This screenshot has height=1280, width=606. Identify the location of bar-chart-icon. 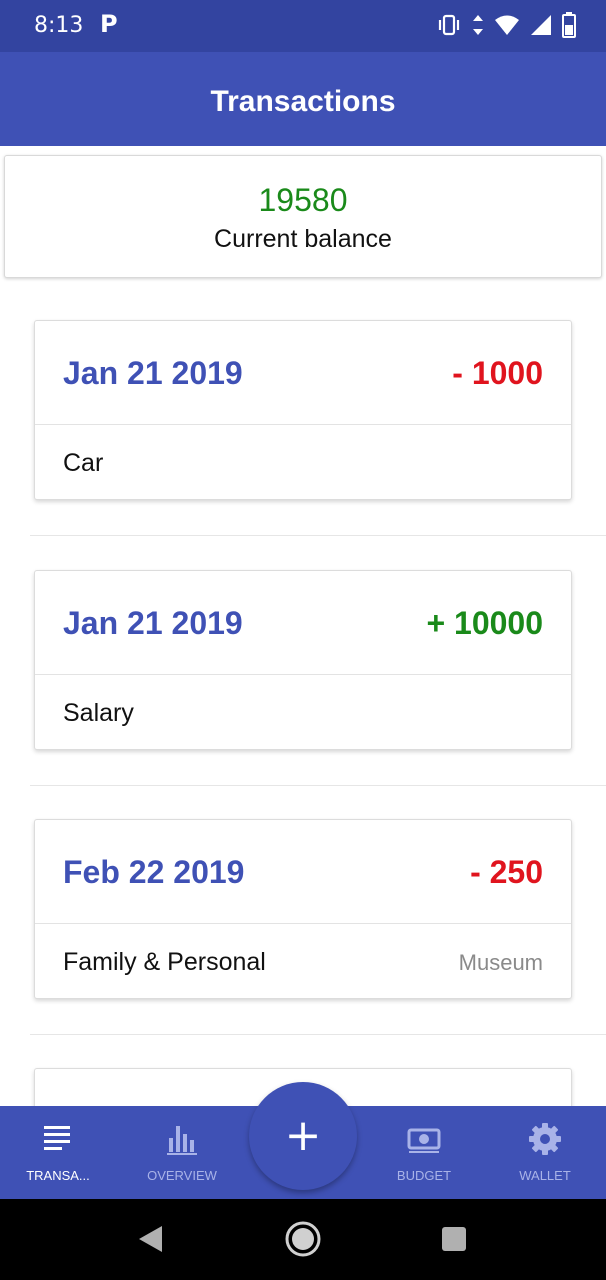
(182, 1140).